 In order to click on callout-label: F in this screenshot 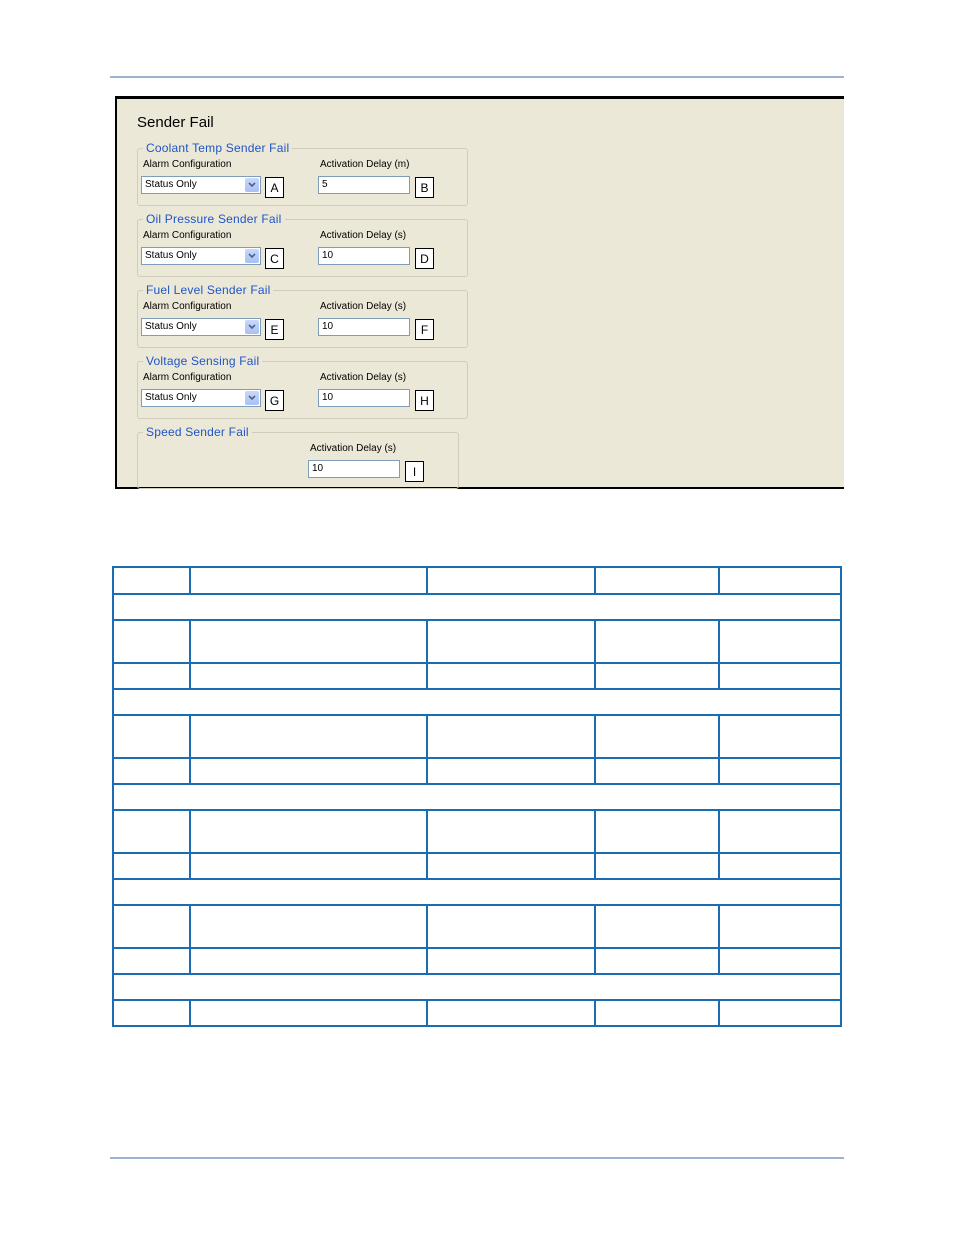, I will do `click(424, 329)`.